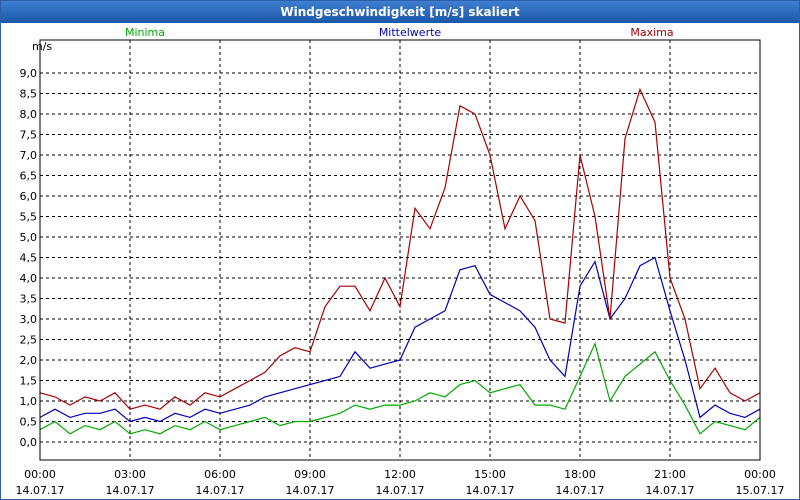 The width and height of the screenshot is (800, 500). Describe the element at coordinates (760, 490) in the screenshot. I see `x-tick-date: 15.07.17` at that location.